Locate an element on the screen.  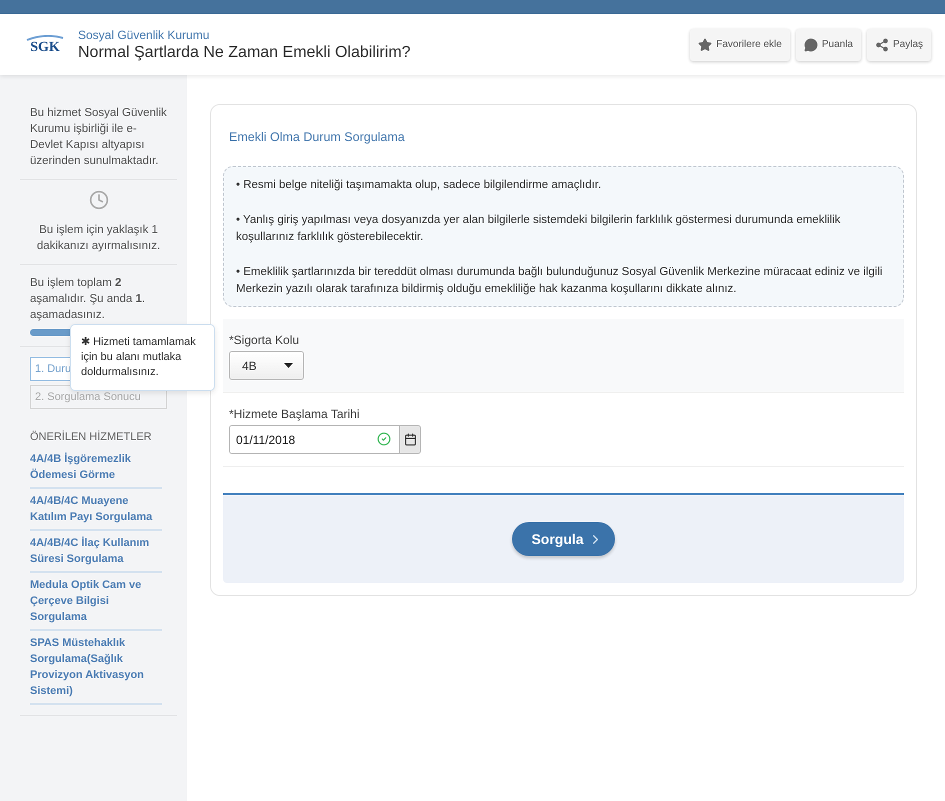
notice-text: • Resmi belge niteliği taşımamakta olup, sadece bilgilendirme amaçlıdır. is located at coordinates (419, 185).